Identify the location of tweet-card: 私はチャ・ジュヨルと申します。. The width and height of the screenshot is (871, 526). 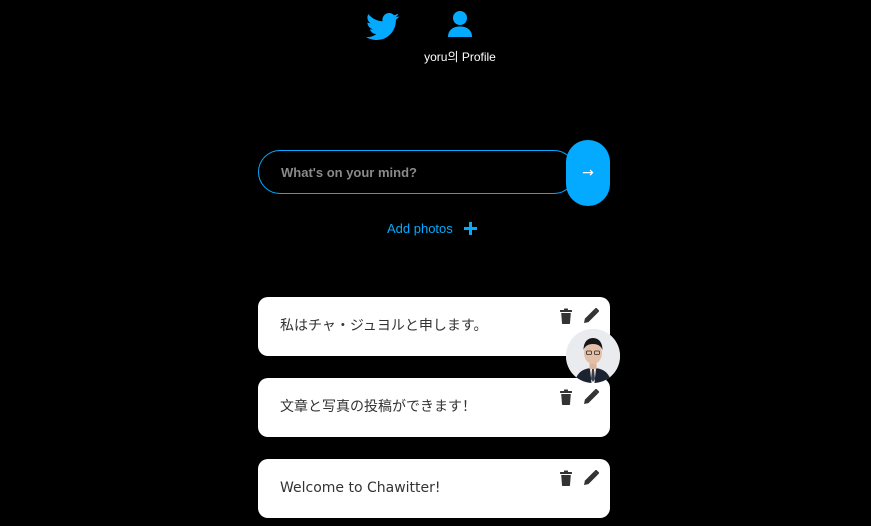
(439, 340).